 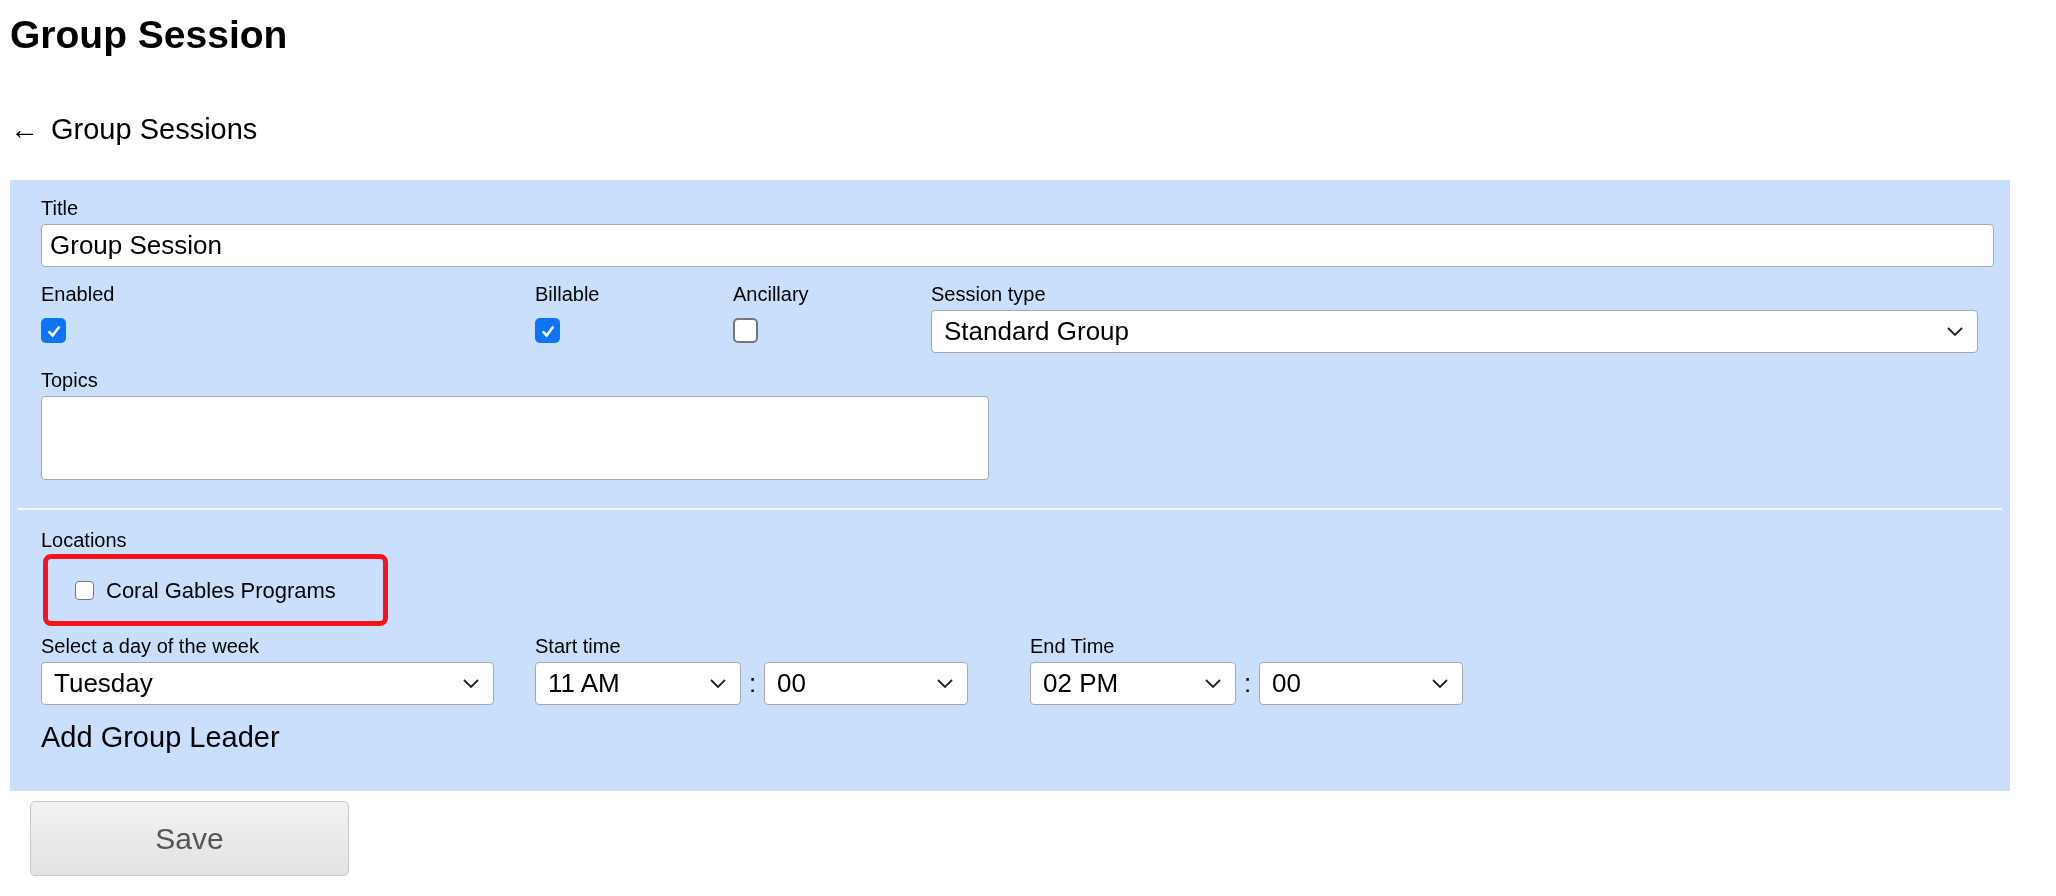 I want to click on field-label: Start time, so click(x=578, y=646).